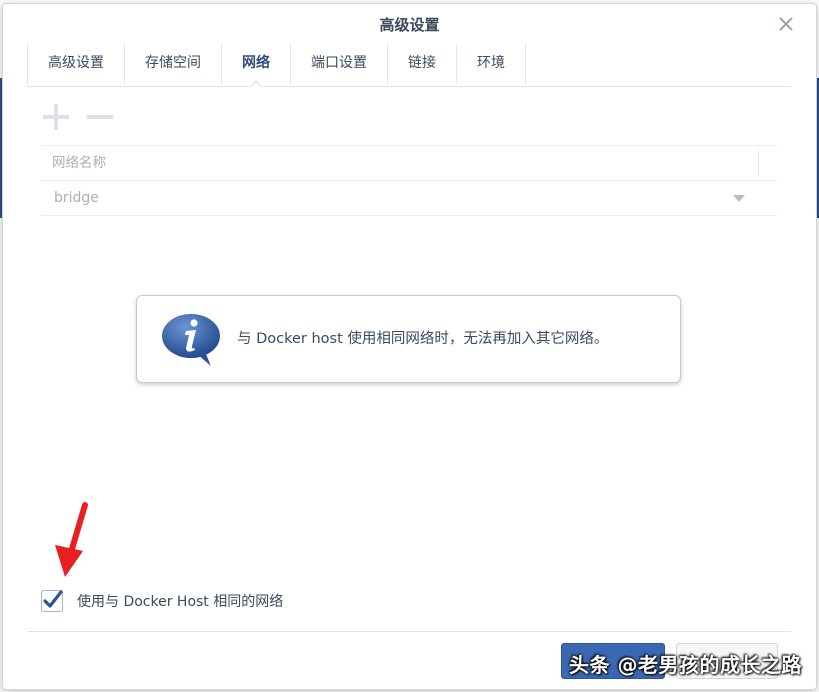 Image resolution: width=819 pixels, height=692 pixels. I want to click on close-button, so click(786, 24).